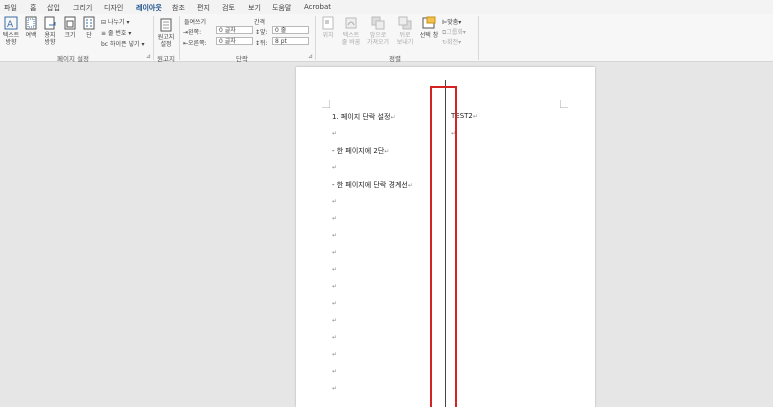 This screenshot has height=407, width=773. I want to click on paragraph-group-label: 단락, so click(242, 59).